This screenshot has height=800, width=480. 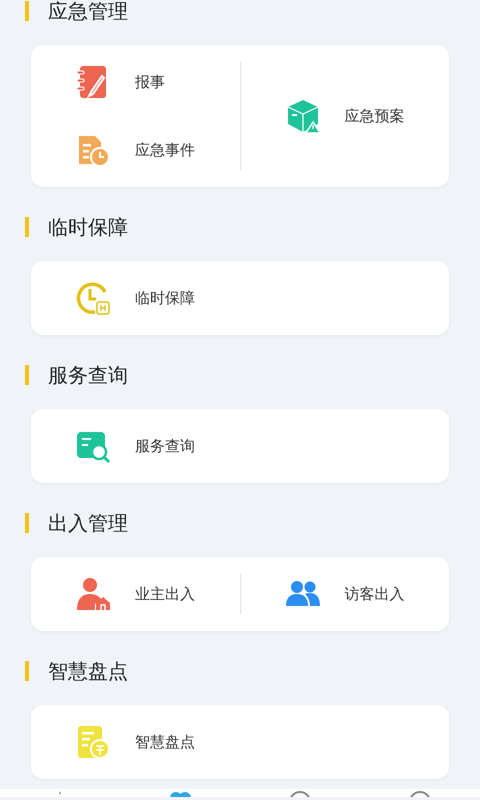 What do you see at coordinates (135, 594) in the screenshot?
I see `menu-item: 业主出入` at bounding box center [135, 594].